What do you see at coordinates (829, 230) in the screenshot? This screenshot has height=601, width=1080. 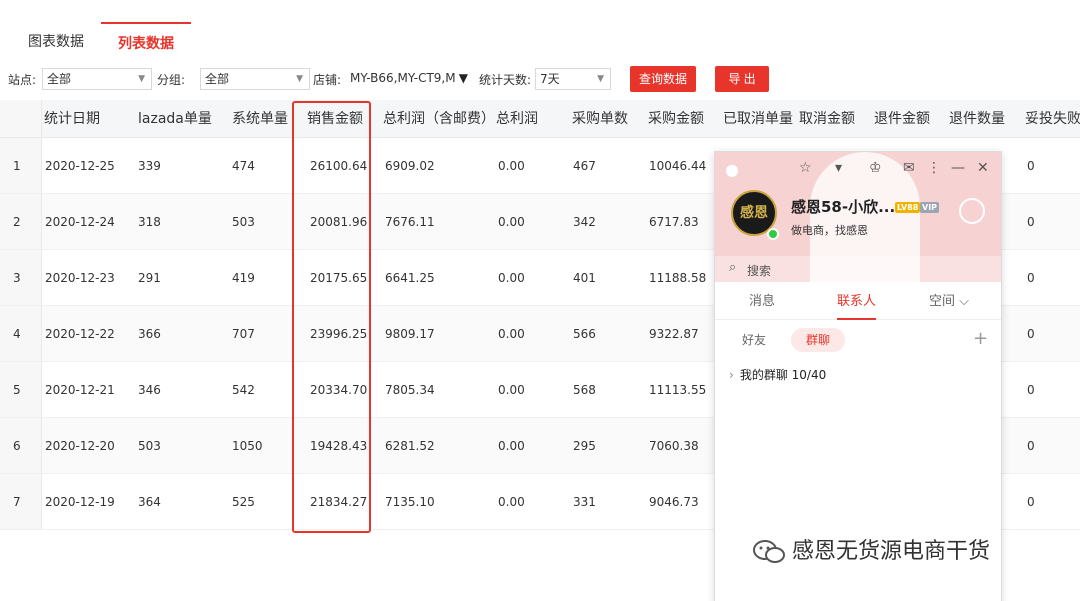 I see `signature: 做电商，找感恩` at bounding box center [829, 230].